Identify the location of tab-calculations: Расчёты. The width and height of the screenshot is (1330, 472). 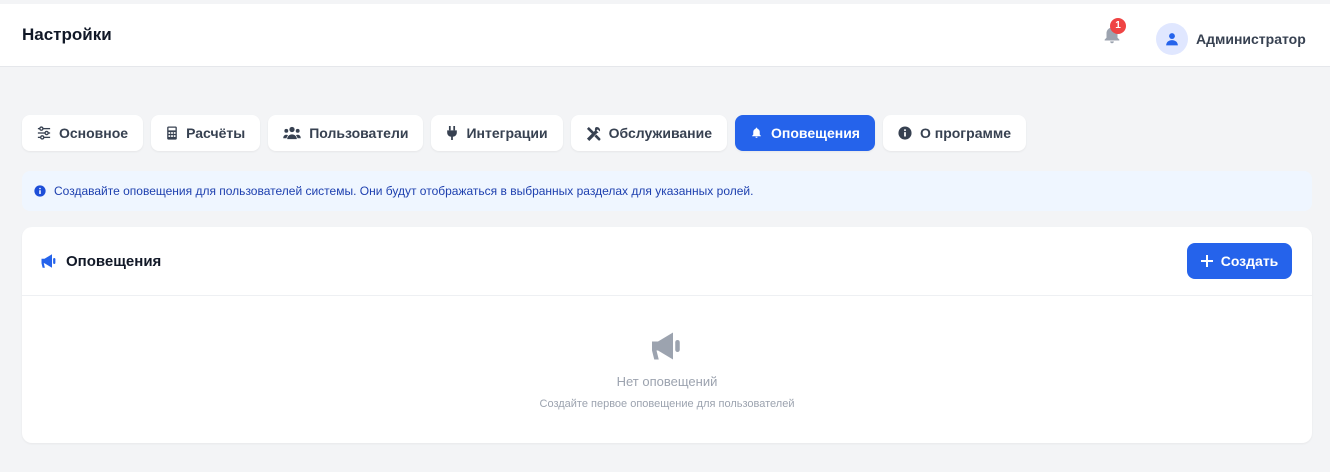
(206, 133).